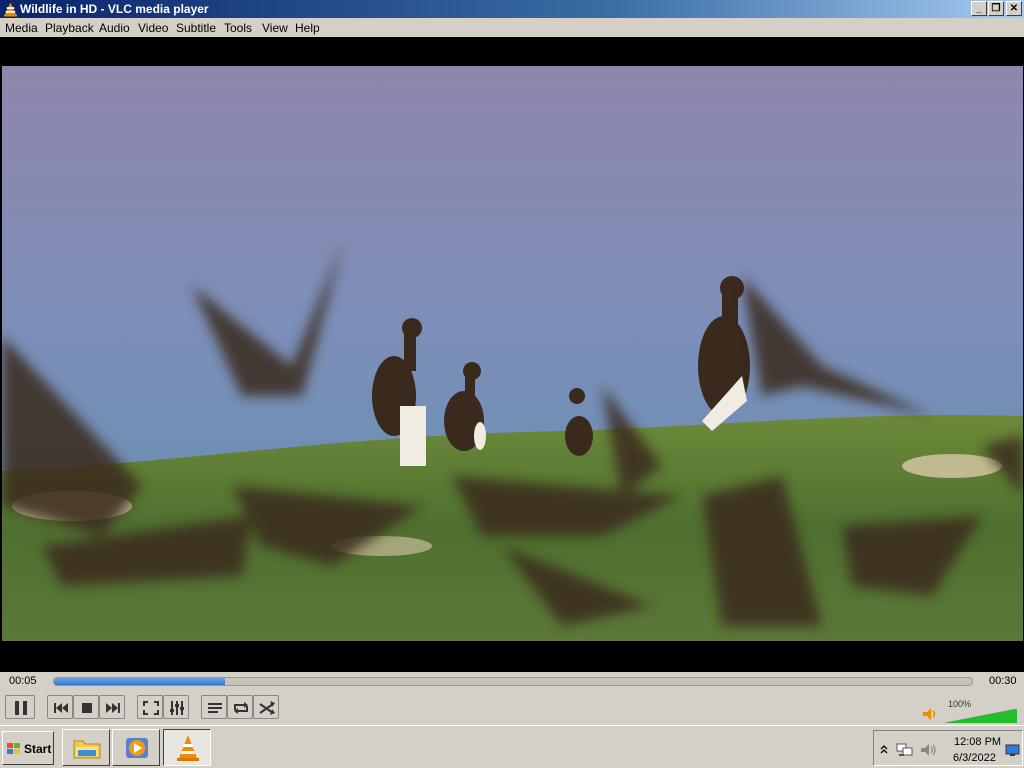 Image resolution: width=1024 pixels, height=768 pixels. Describe the element at coordinates (1014, 8) in the screenshot. I see `close-button: ✕` at that location.